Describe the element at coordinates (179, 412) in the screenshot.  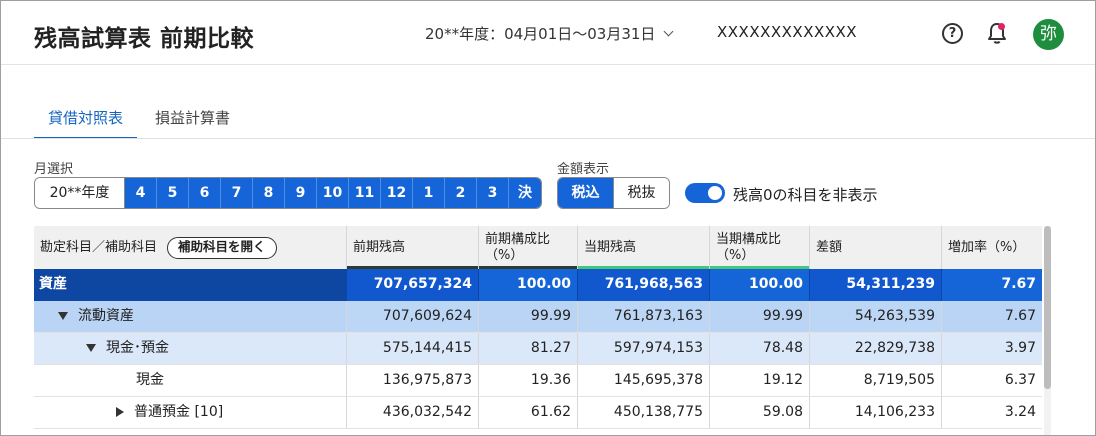
I see `account-name: 普通預金 [10]` at that location.